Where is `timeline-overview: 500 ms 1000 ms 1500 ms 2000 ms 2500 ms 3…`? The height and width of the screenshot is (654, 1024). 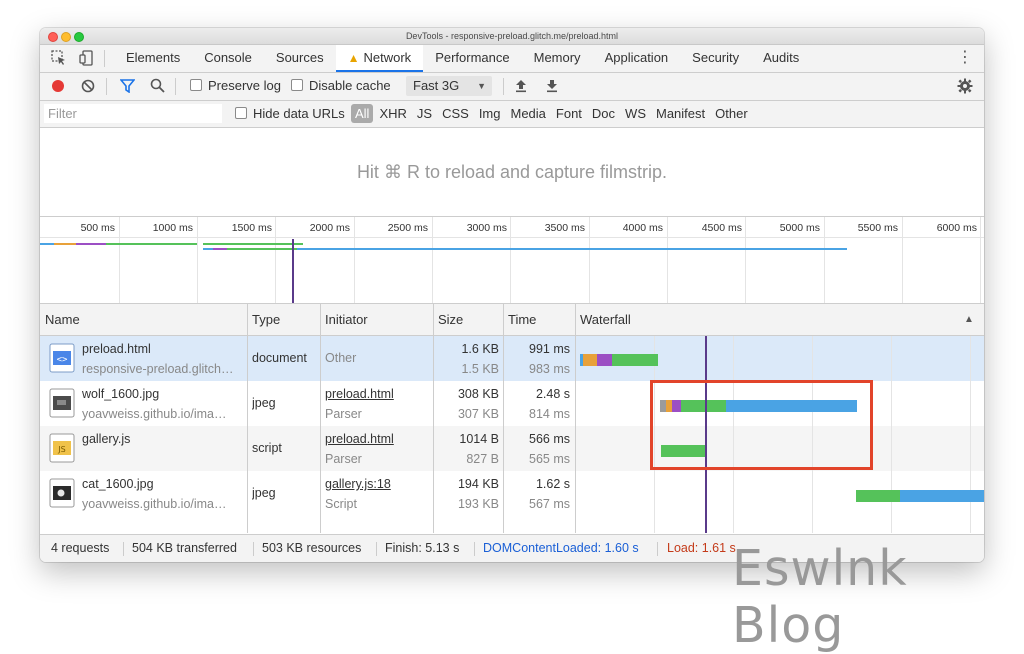 timeline-overview: 500 ms 1000 ms 1500 ms 2000 ms 2500 ms 3… is located at coordinates (512, 260).